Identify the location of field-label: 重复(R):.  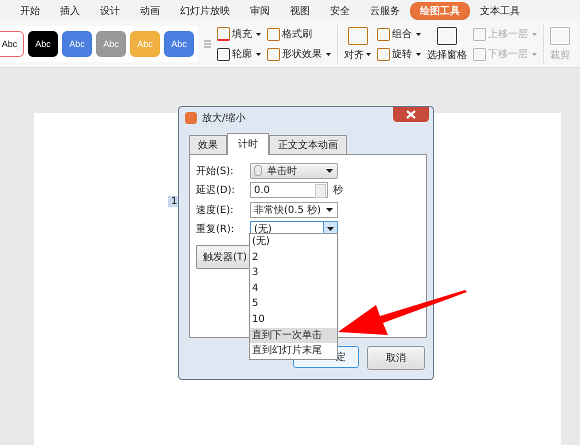
(216, 229).